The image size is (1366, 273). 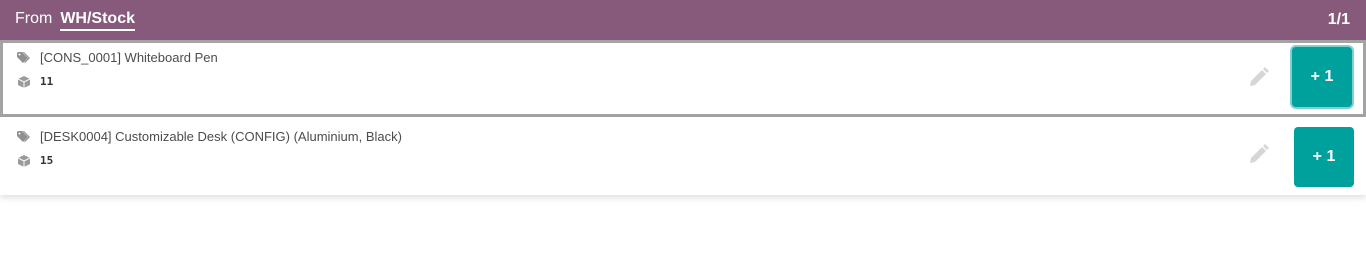 I want to click on quantity-value: 15, so click(x=47, y=160).